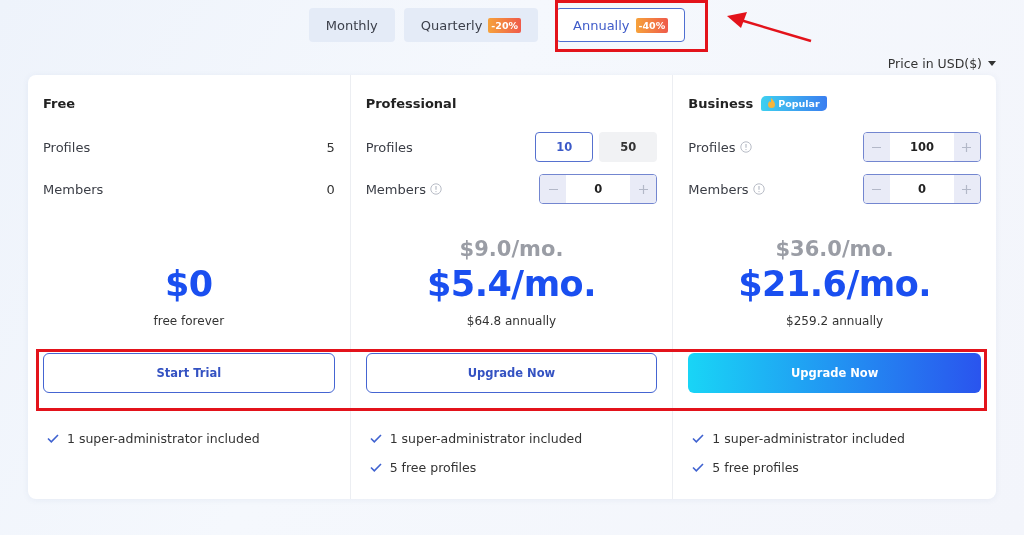 The image size is (1024, 535). What do you see at coordinates (794, 103) in the screenshot?
I see `popular-badge: Popular` at bounding box center [794, 103].